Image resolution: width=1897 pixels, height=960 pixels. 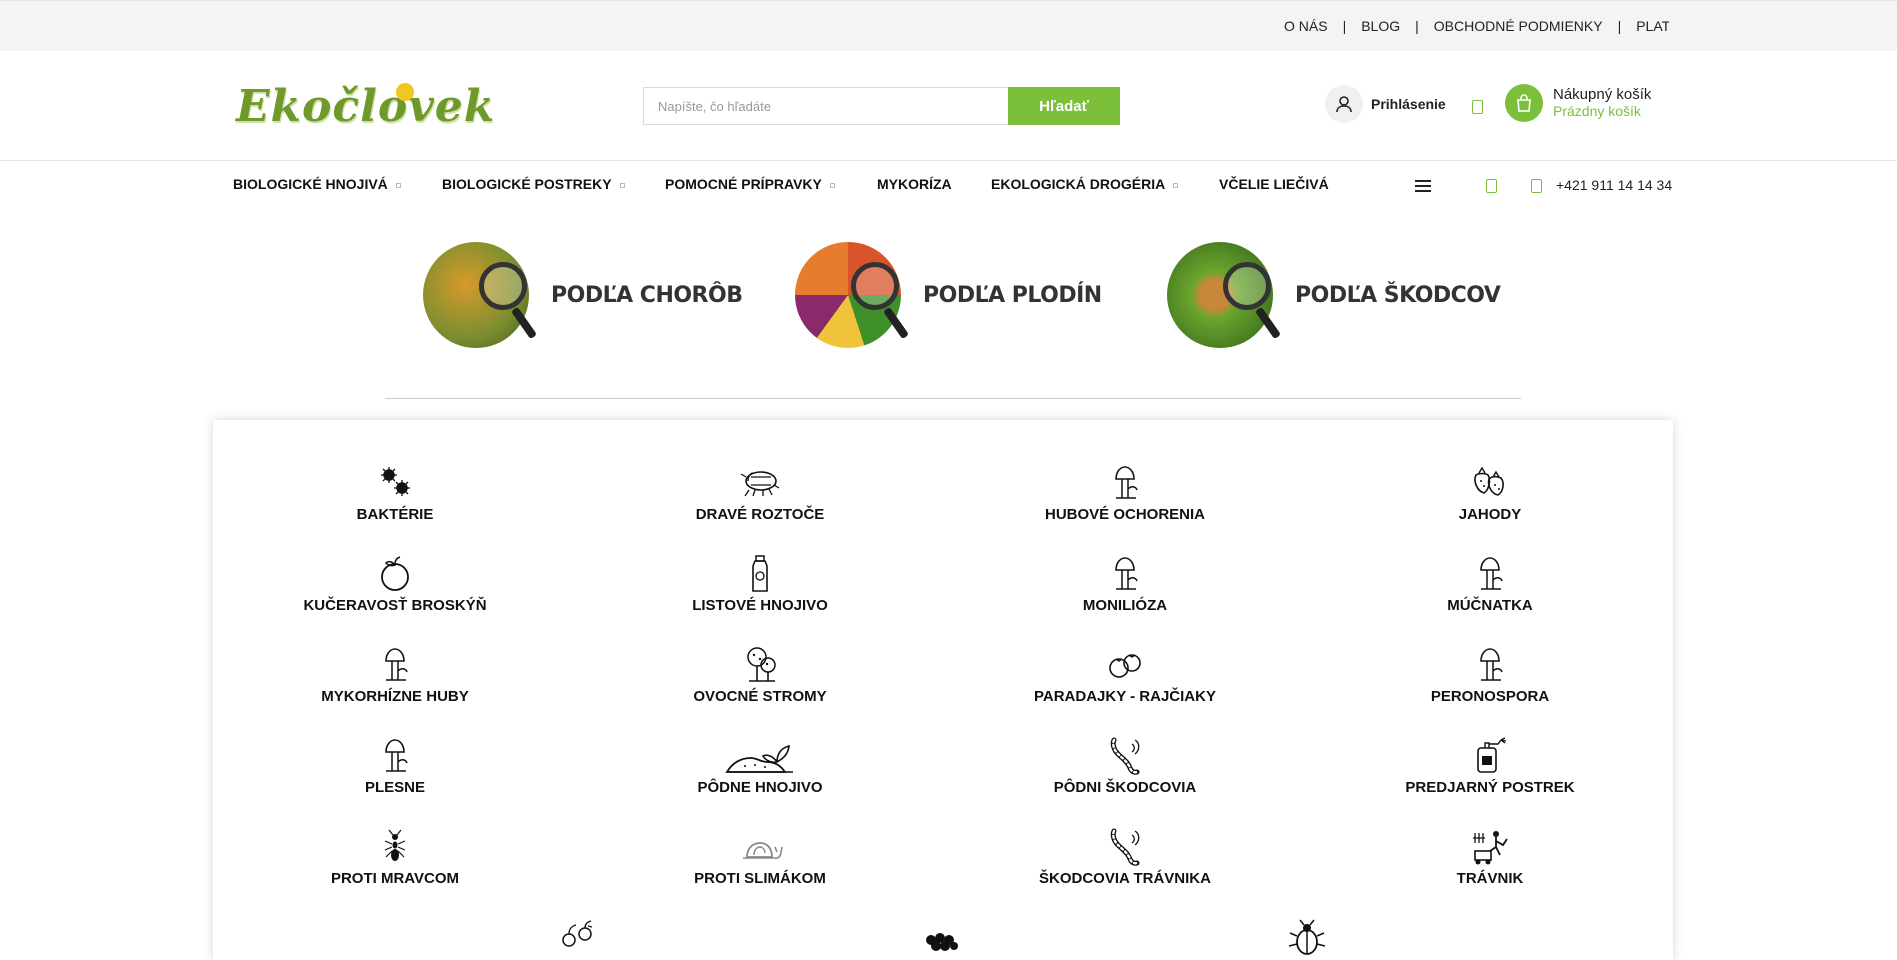 What do you see at coordinates (1490, 787) in the screenshot?
I see `category-label: PREDJARNÝ POSTREK` at bounding box center [1490, 787].